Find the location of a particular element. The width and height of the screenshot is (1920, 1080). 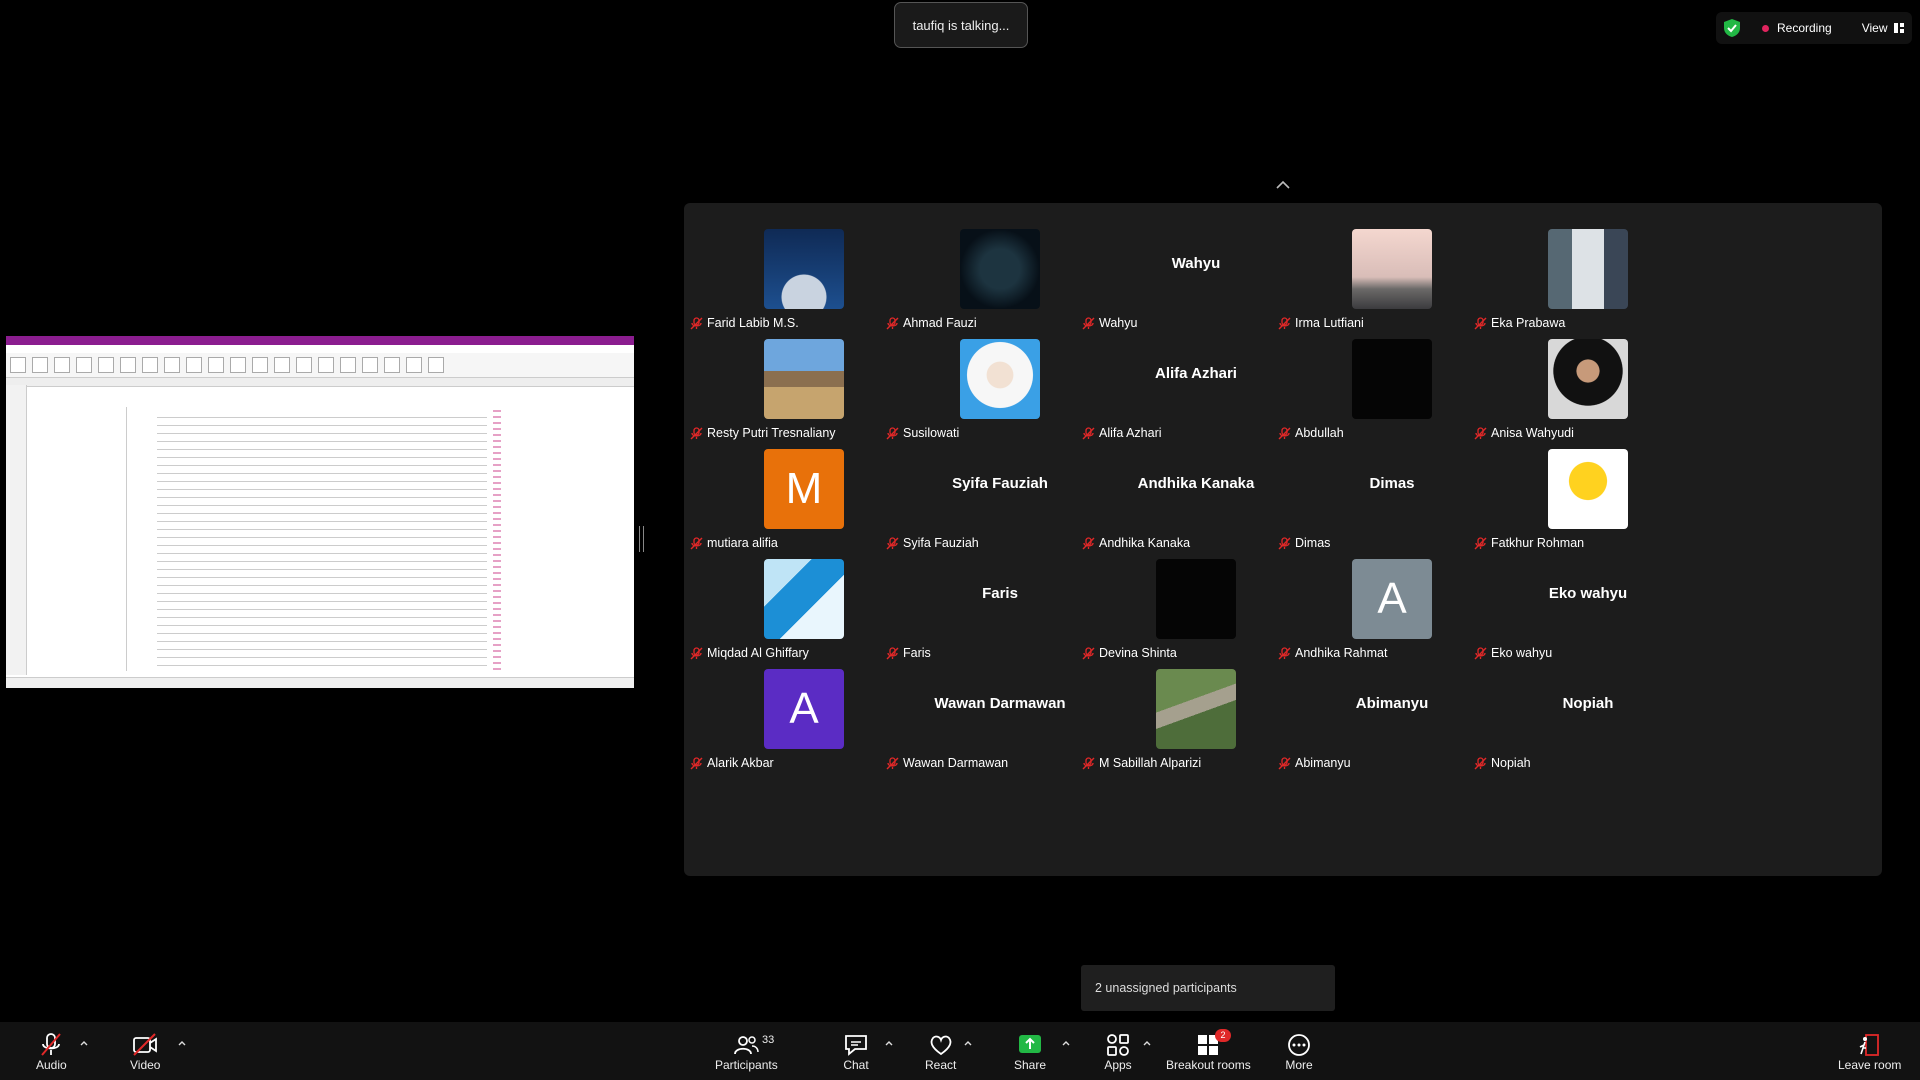

recording-bar: Recording View is located at coordinates (1814, 28).